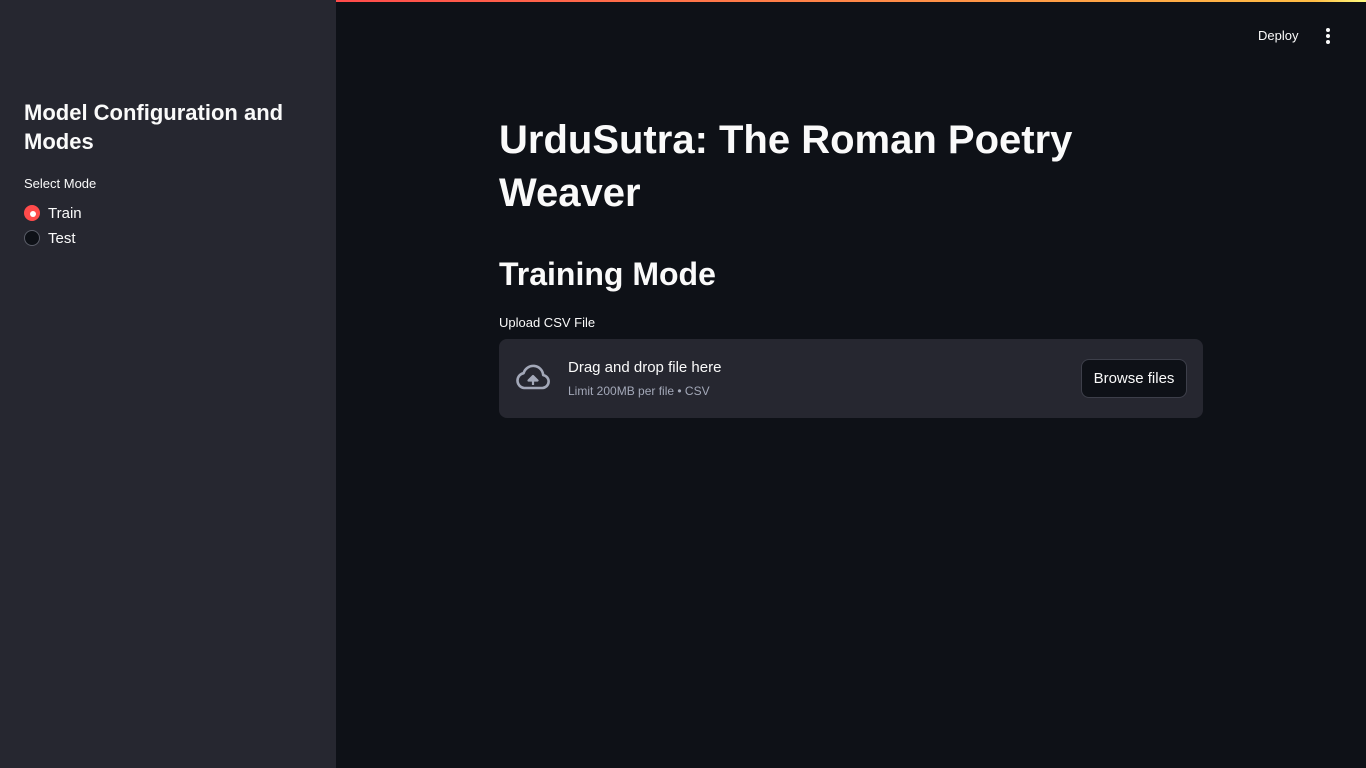 This screenshot has width=1366, height=768. Describe the element at coordinates (65, 213) in the screenshot. I see `radio-option-label: Train` at that location.